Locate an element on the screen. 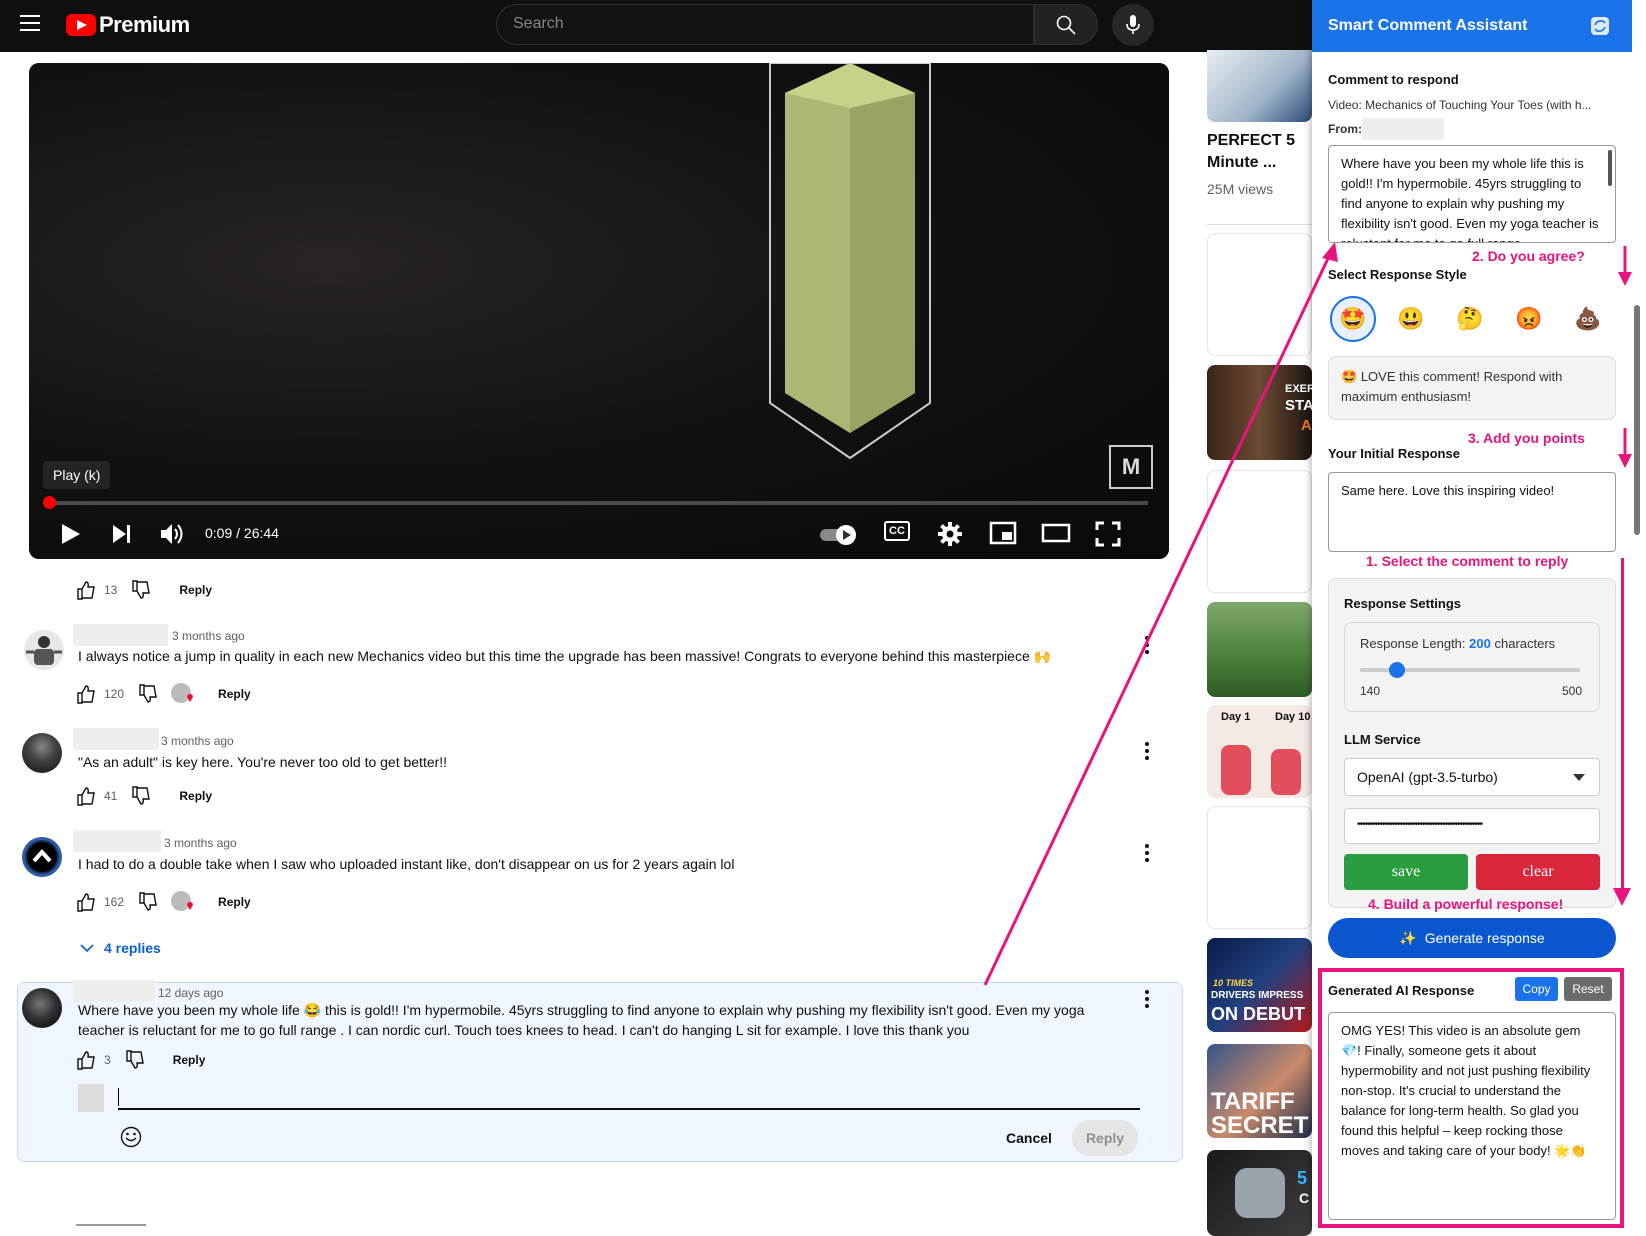 This screenshot has width=1646, height=1236. style-angry-button: 😡 is located at coordinates (1529, 319).